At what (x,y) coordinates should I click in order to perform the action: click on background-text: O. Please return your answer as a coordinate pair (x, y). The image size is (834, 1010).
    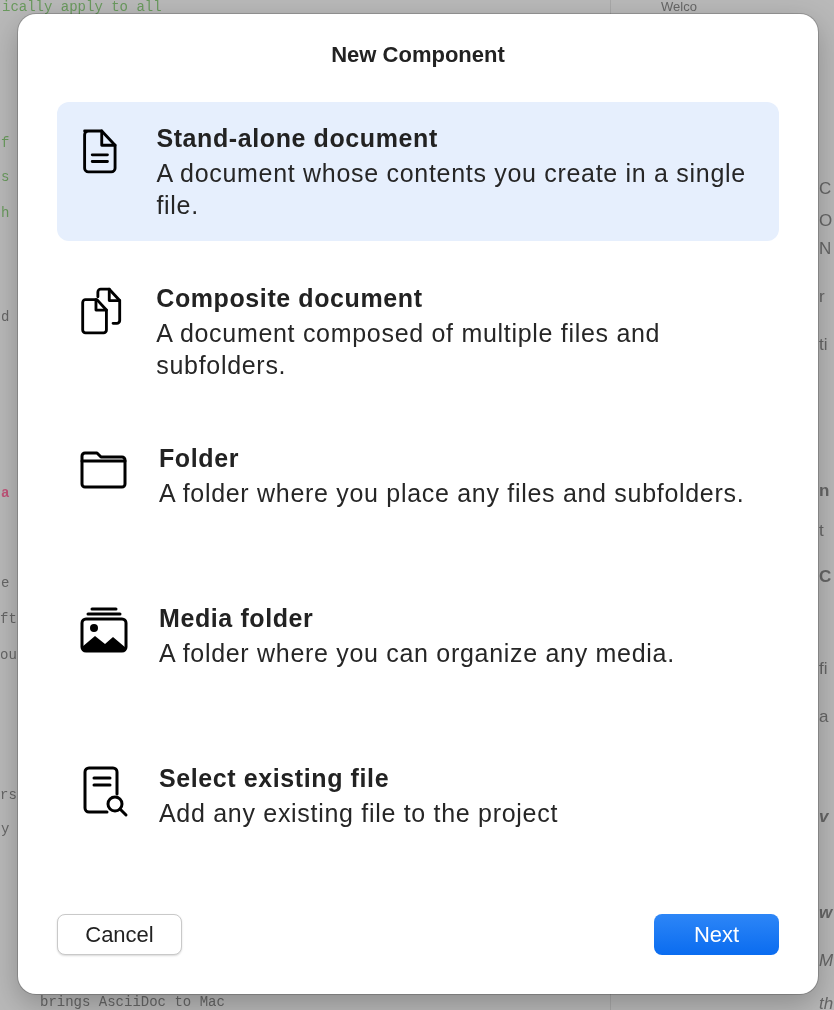
    Looking at the image, I should click on (826, 220).